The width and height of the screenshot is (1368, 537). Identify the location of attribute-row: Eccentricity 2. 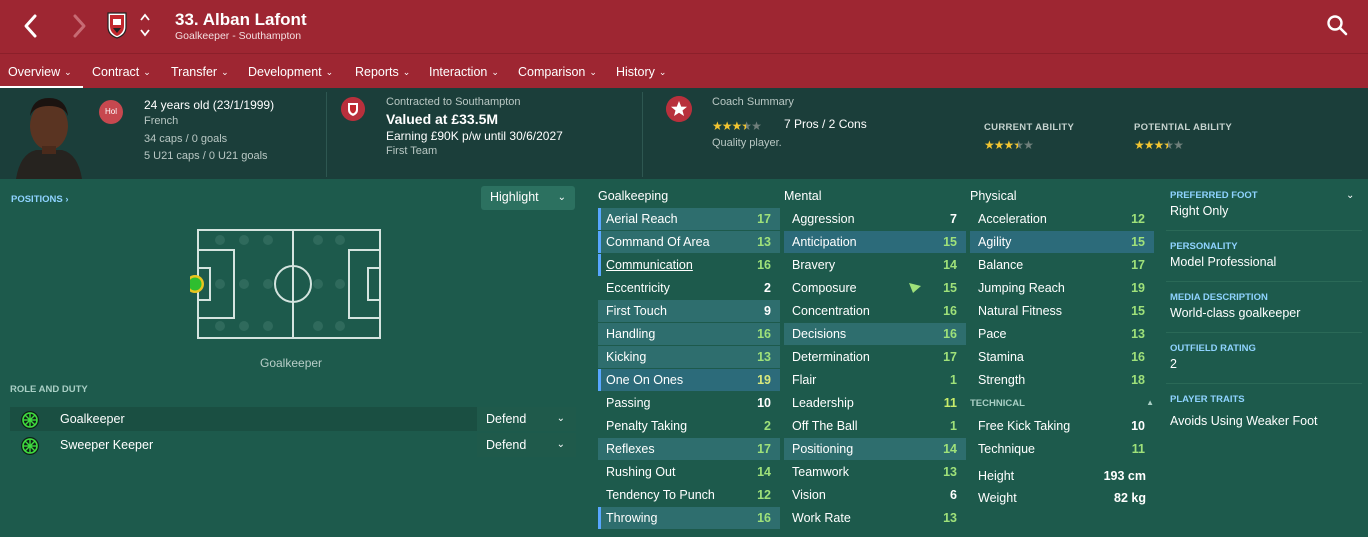
(689, 288).